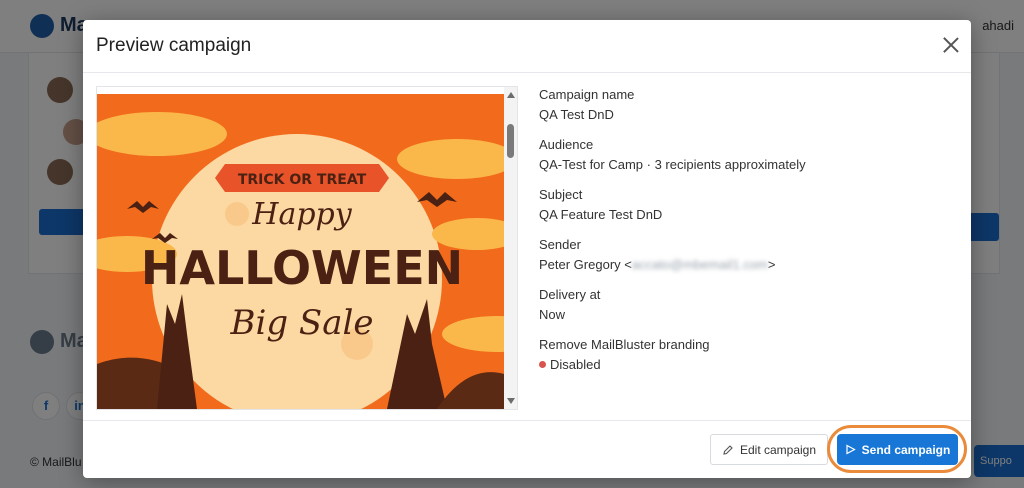  What do you see at coordinates (511, 95) in the screenshot?
I see `scroll-up-arrow-icon` at bounding box center [511, 95].